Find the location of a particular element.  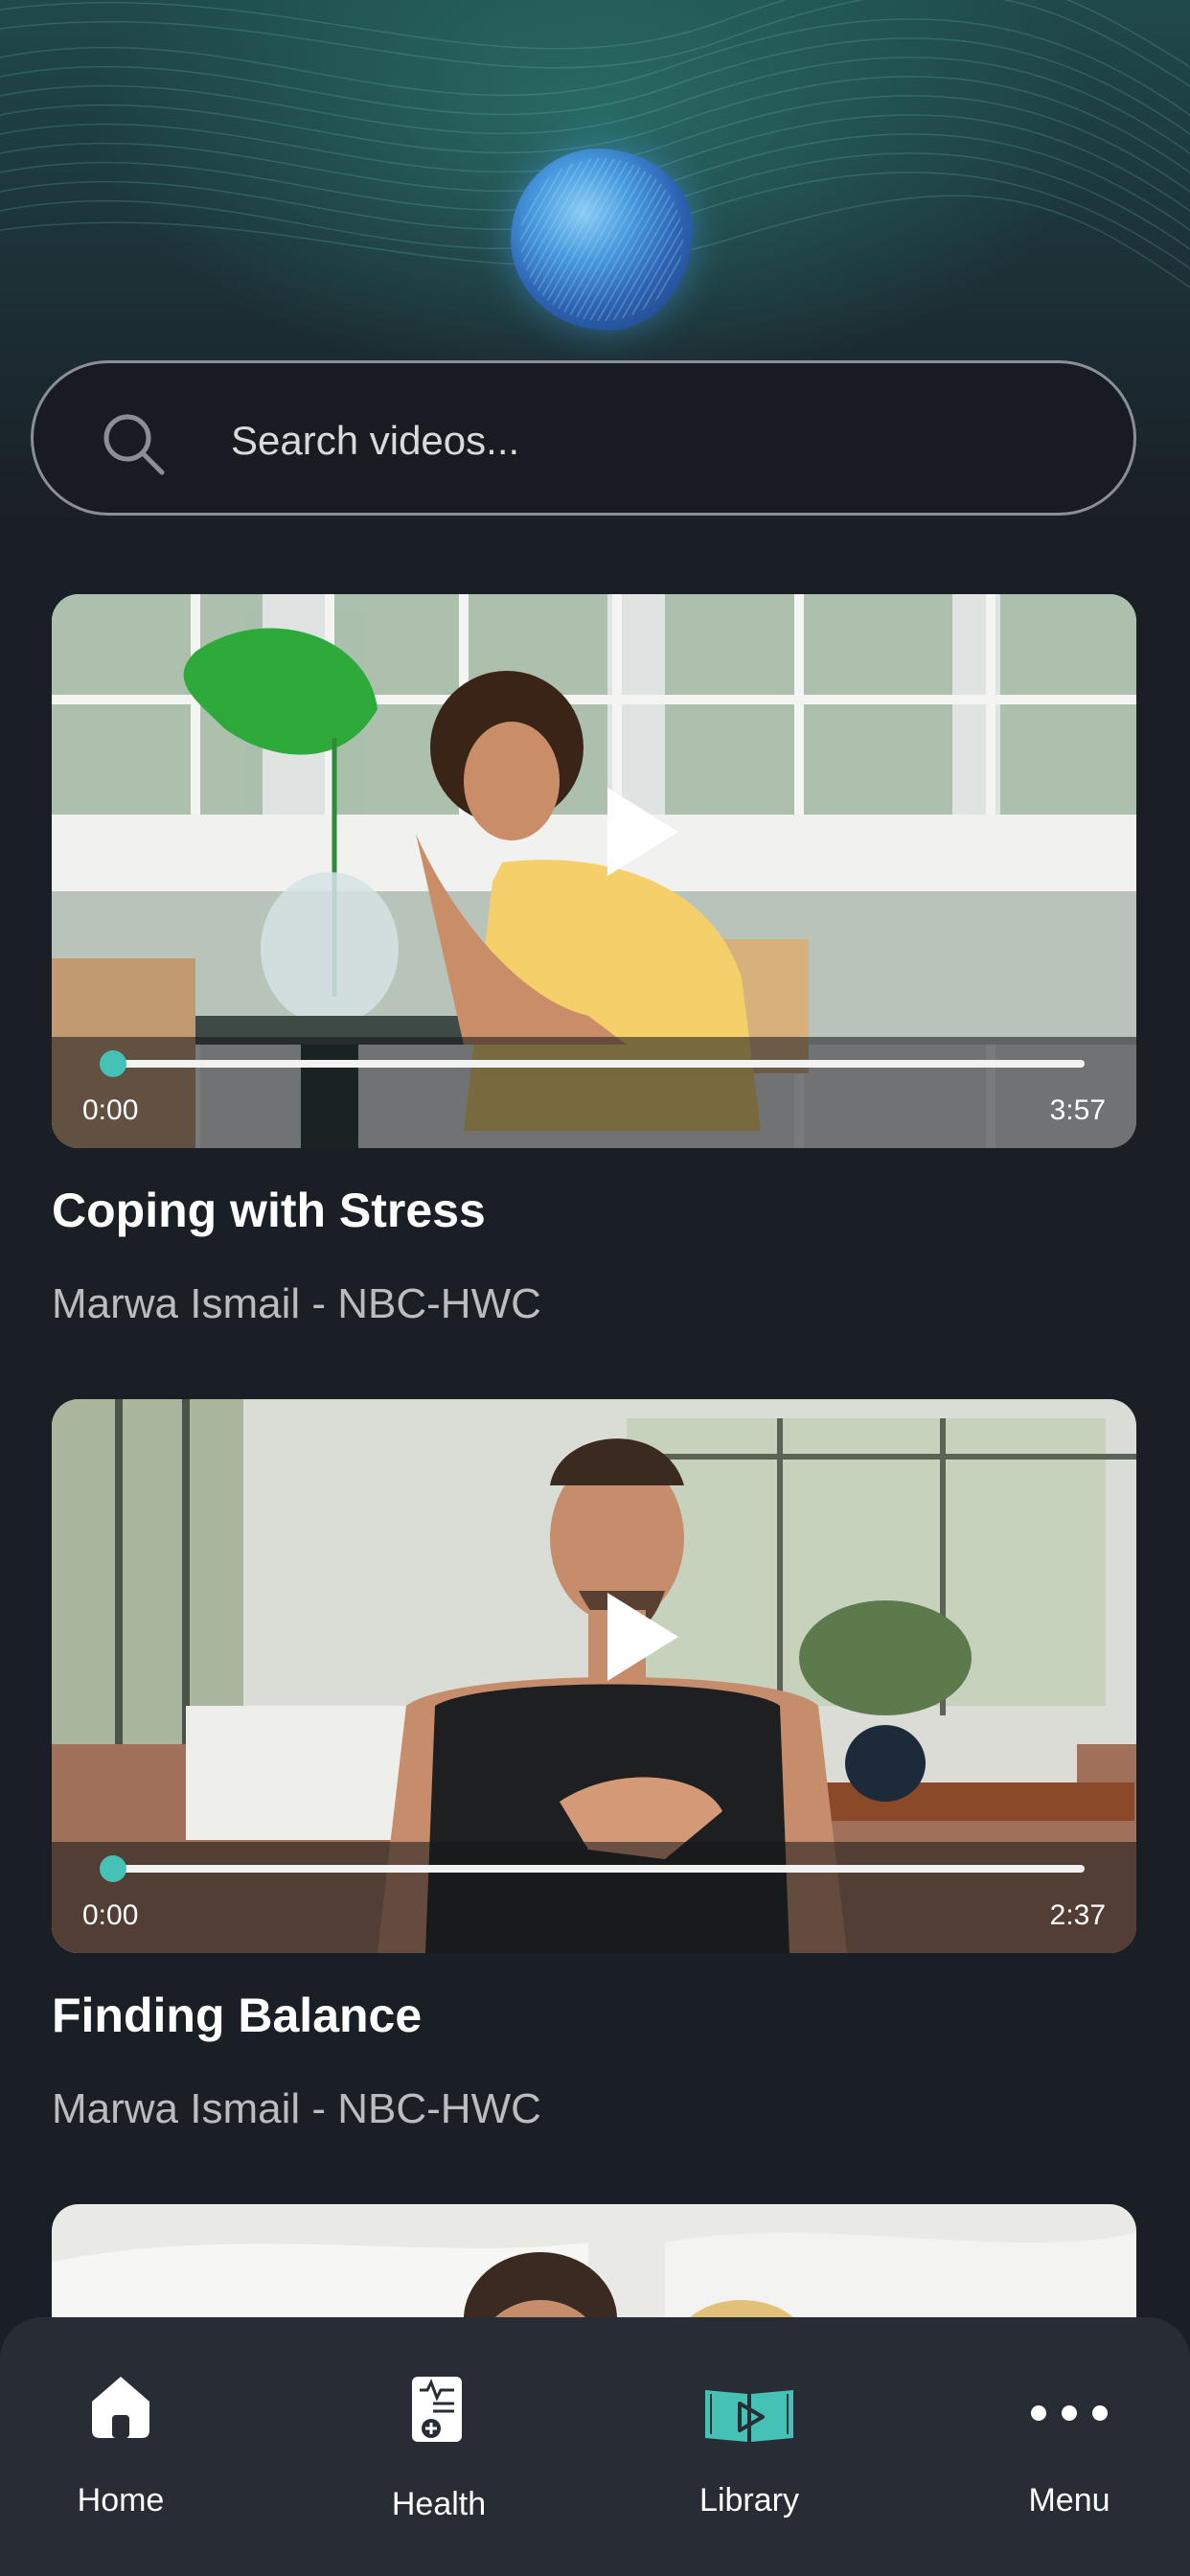

video-title: Finding Balance is located at coordinates (237, 2015).